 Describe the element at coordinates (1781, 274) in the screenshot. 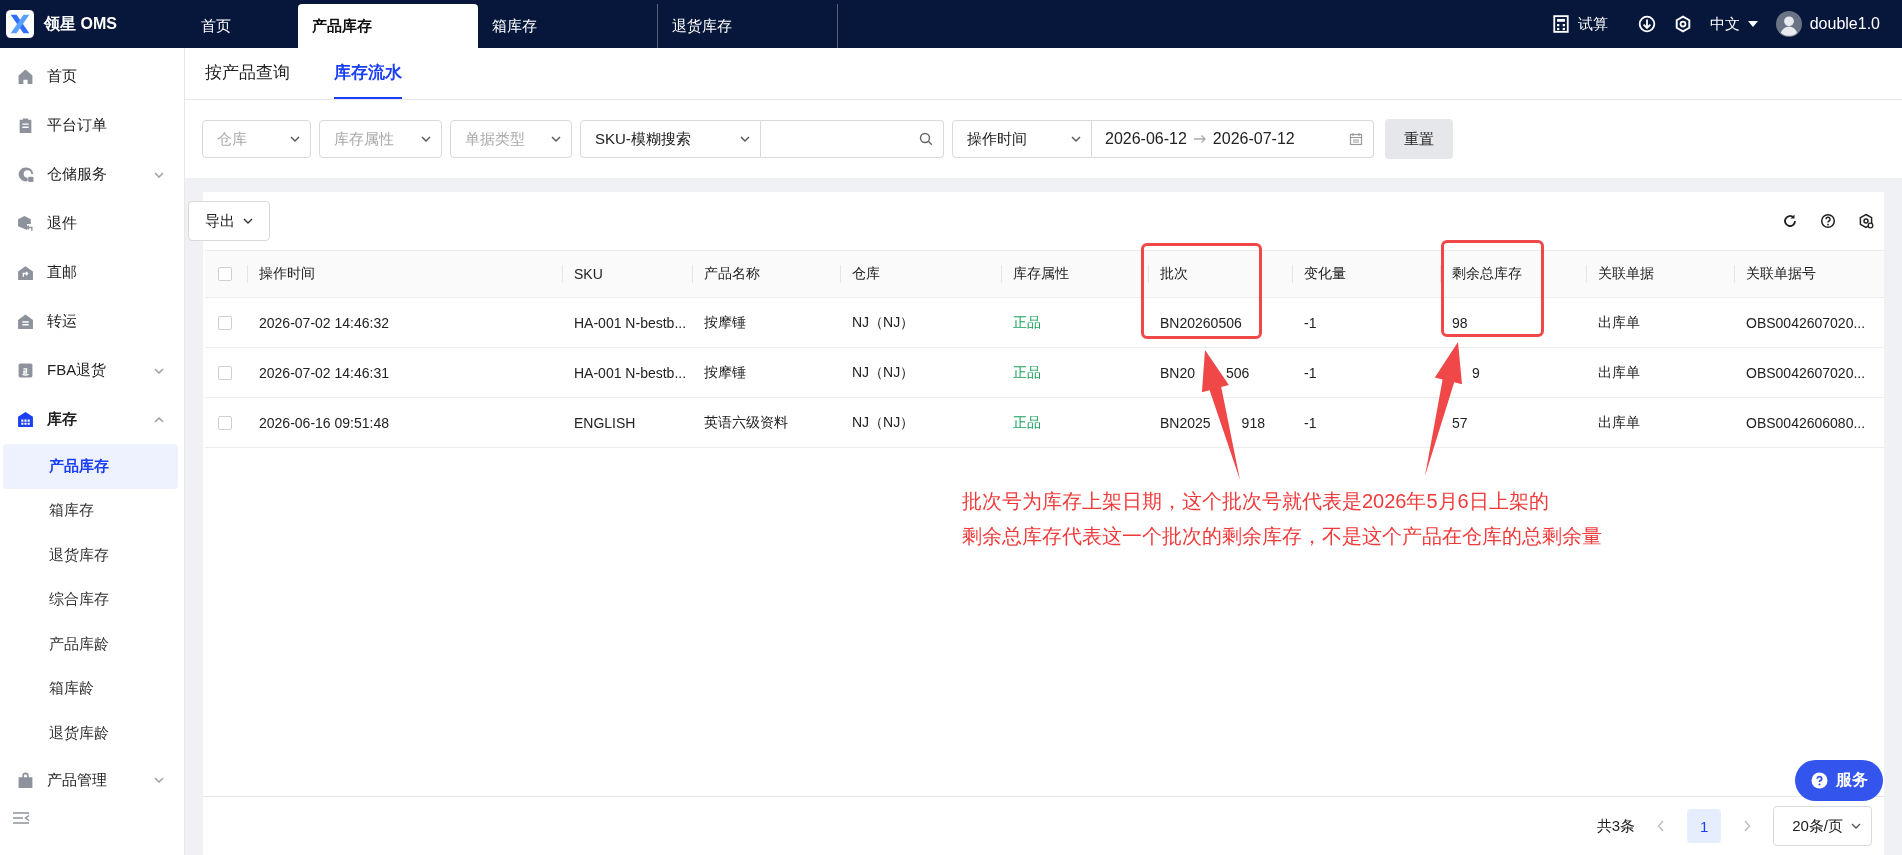

I see `column-header: 关联单据号` at that location.